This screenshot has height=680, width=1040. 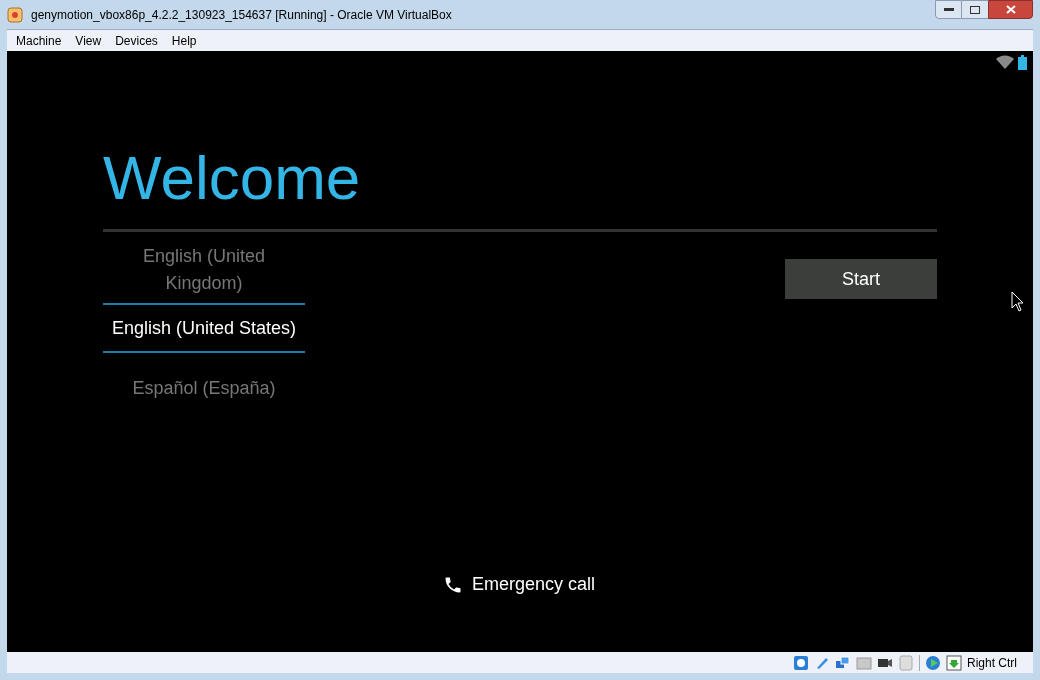 What do you see at coordinates (136, 40) in the screenshot?
I see `menu-item: Devices` at bounding box center [136, 40].